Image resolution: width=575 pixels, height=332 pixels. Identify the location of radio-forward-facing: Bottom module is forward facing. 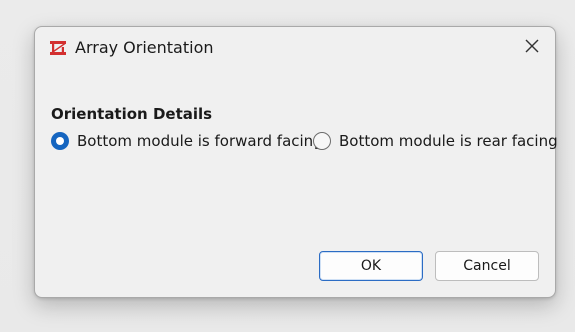
(187, 141).